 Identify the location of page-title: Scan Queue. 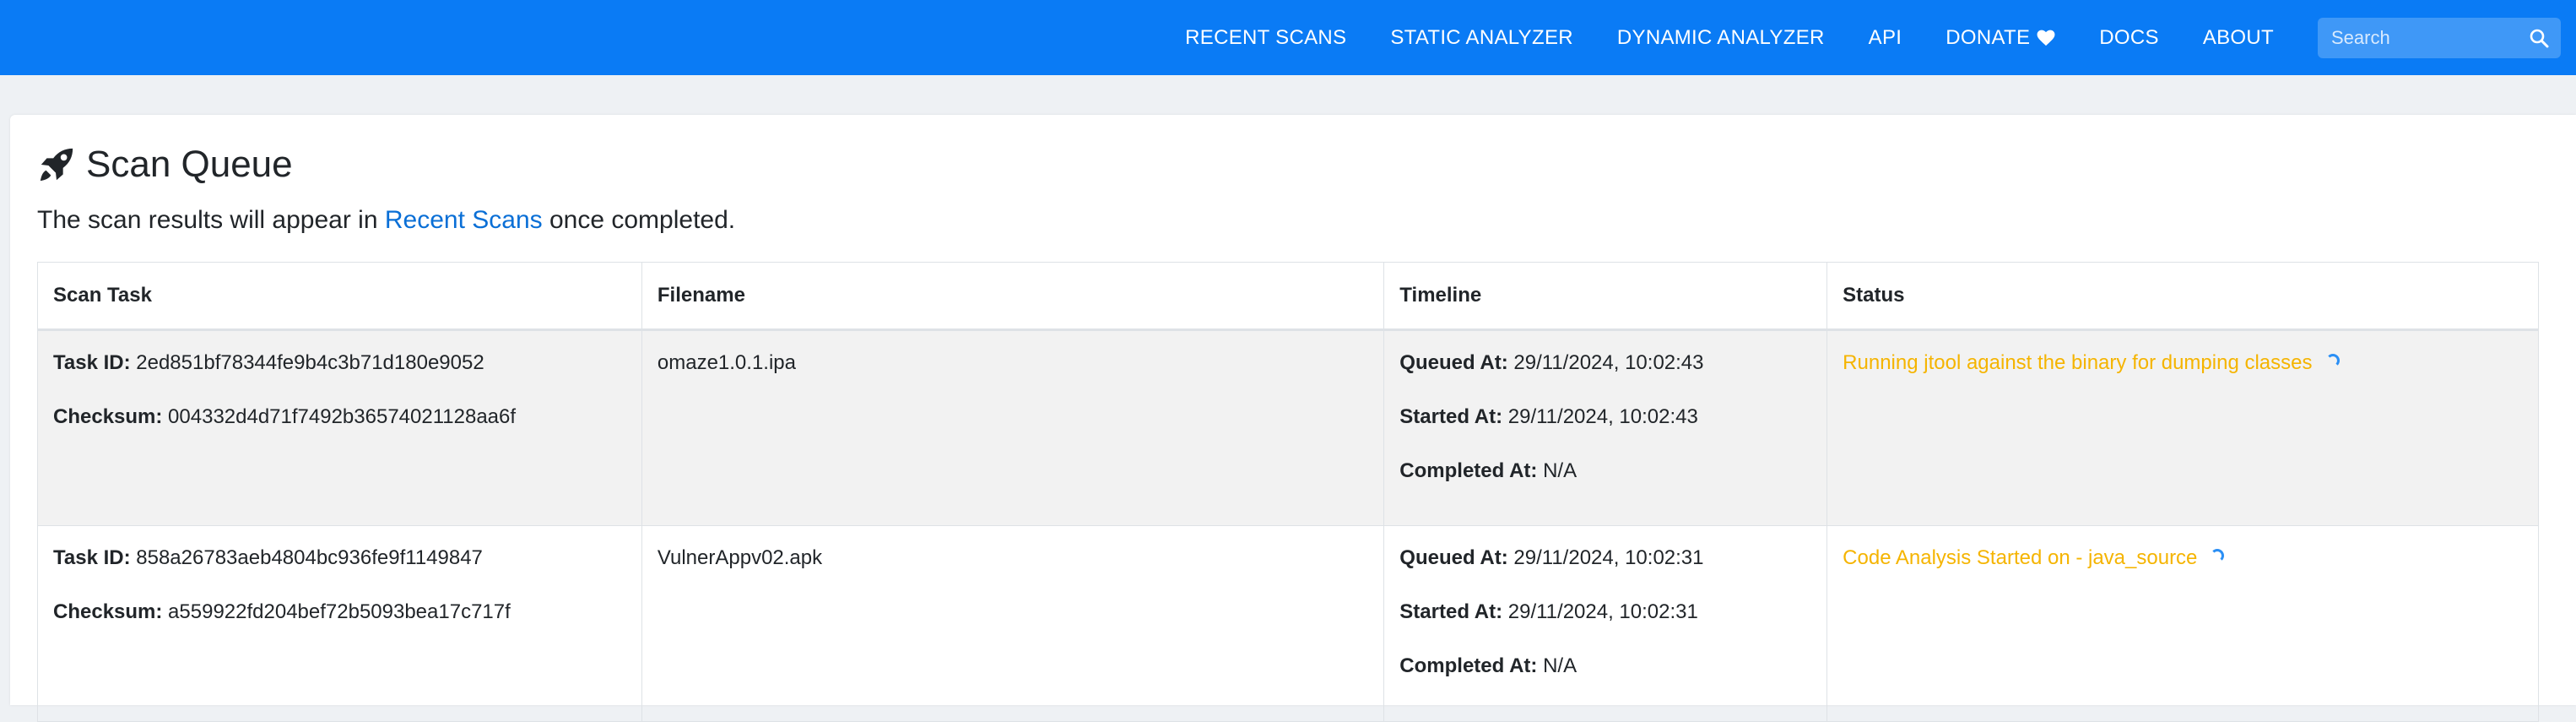
(189, 164).